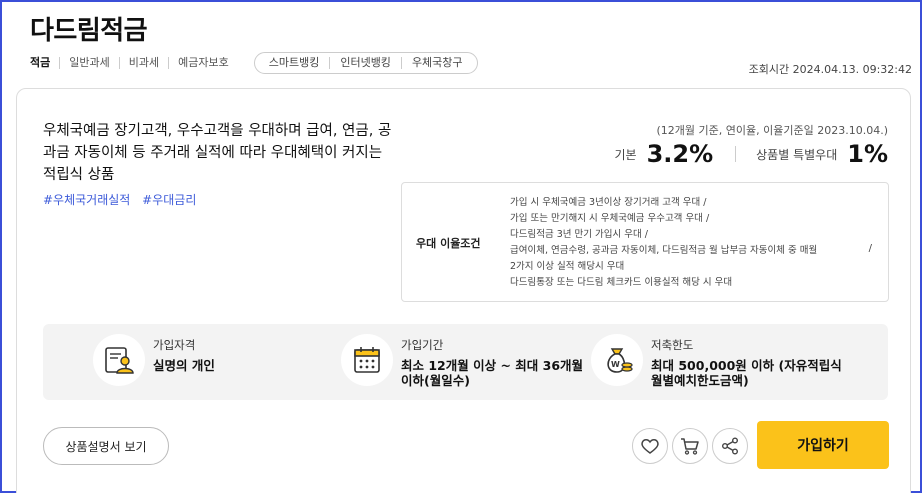  I want to click on channel-smart-banking: 스마트뱅킹, so click(294, 62).